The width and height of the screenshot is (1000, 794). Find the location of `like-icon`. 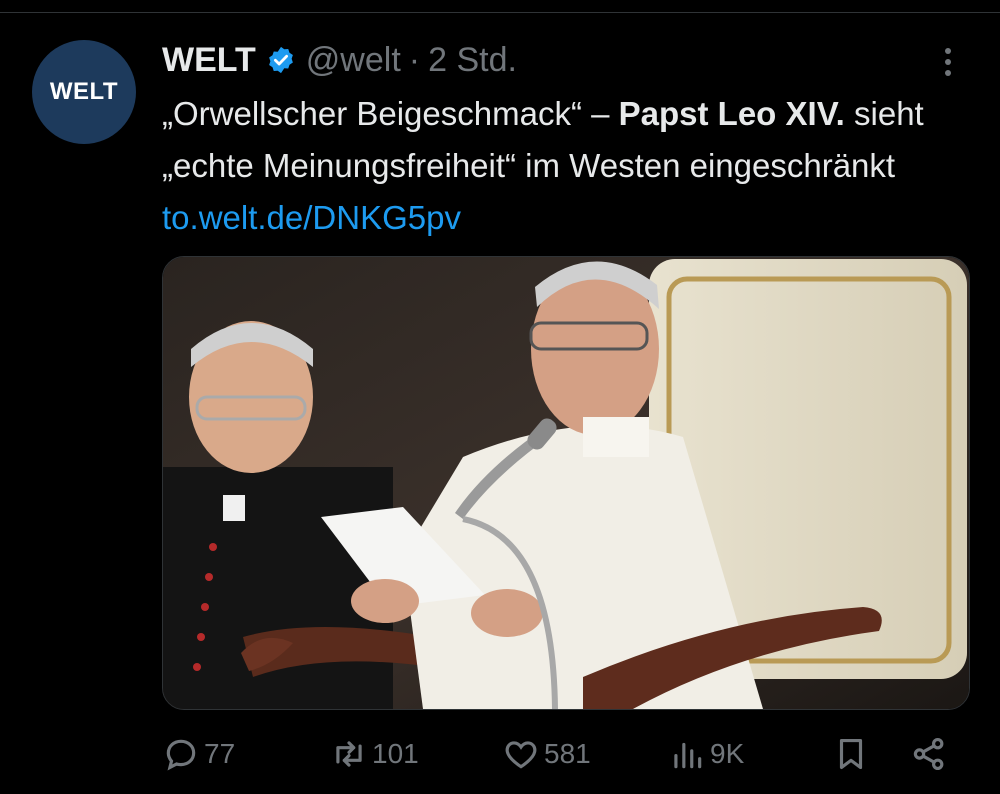

like-icon is located at coordinates (521, 755).